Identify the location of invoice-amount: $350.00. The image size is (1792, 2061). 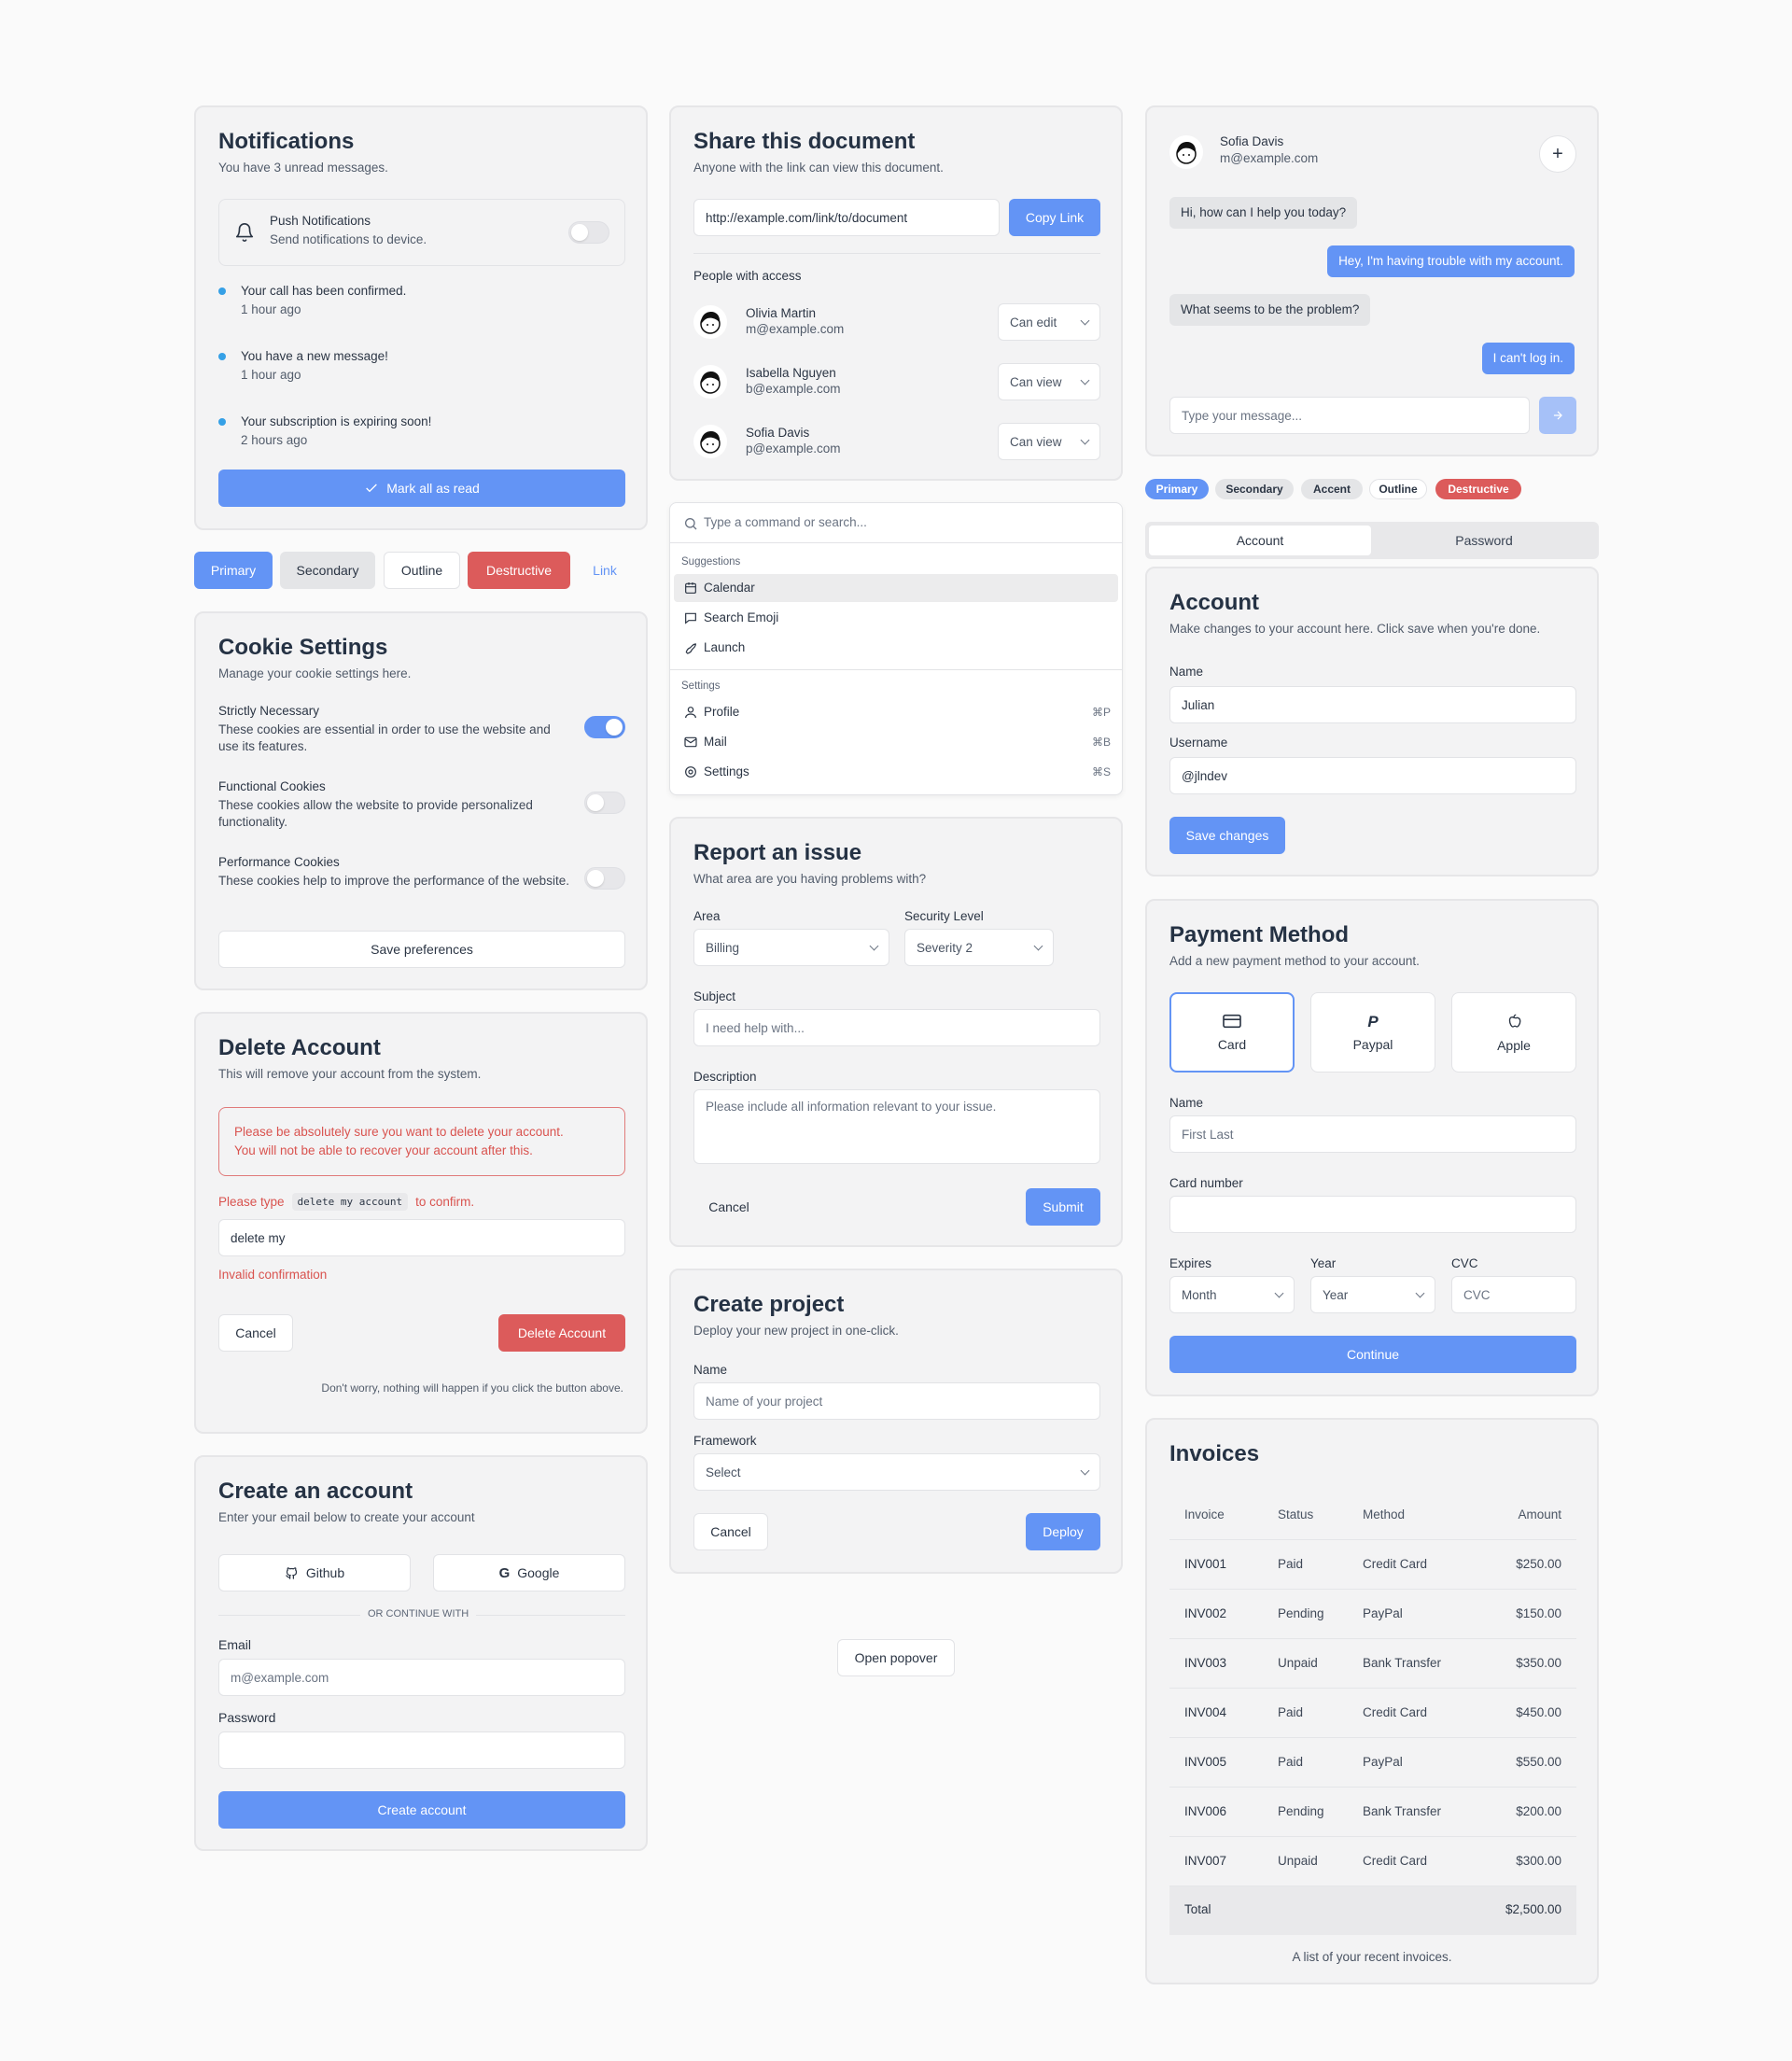
(1538, 1663).